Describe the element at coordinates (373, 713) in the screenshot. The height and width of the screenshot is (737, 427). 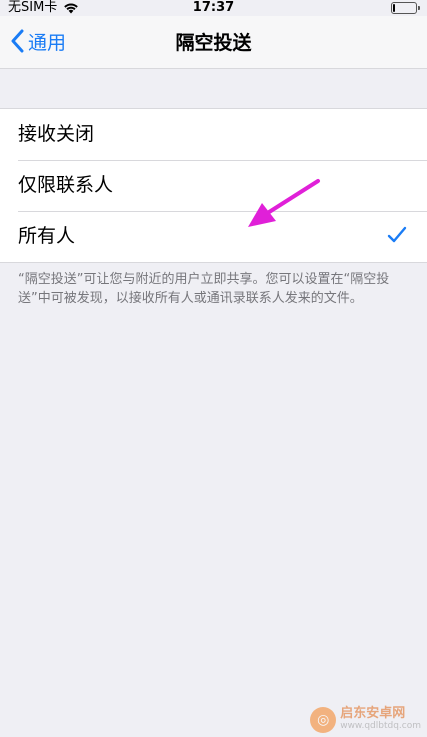
I see `watermark-name: 启东安卓网` at that location.